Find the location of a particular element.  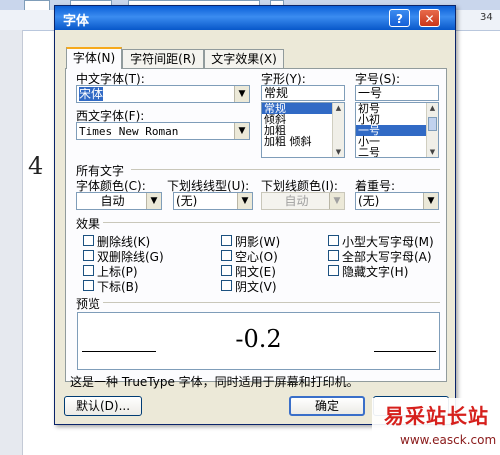

font-size-list: 初号 小初 一号 小一 二号 ▲ ▼ is located at coordinates (397, 130).